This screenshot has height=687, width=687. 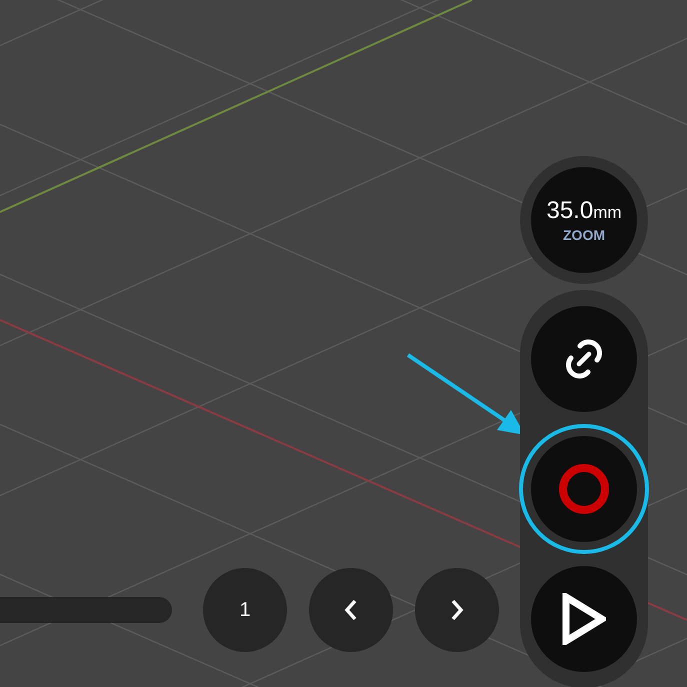 What do you see at coordinates (457, 610) in the screenshot?
I see `chevron-right-icon` at bounding box center [457, 610].